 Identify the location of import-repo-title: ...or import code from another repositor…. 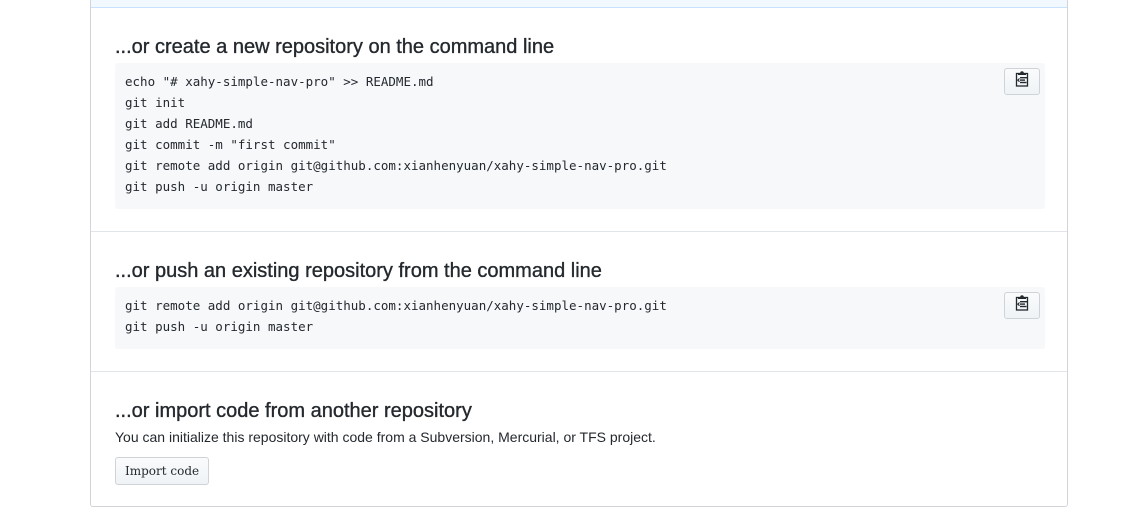
(293, 411).